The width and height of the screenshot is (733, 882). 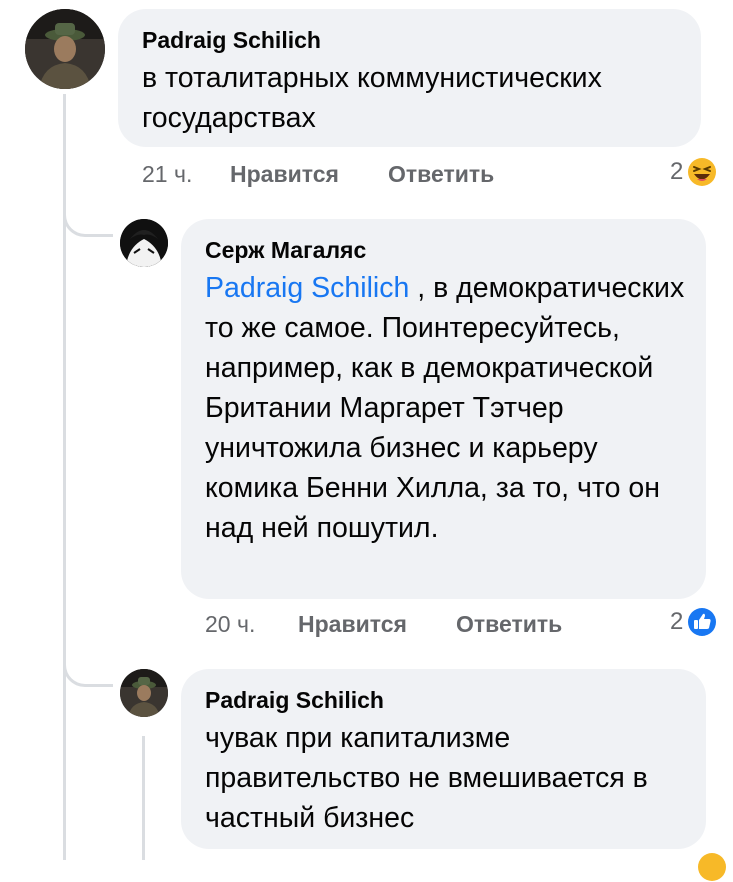 I want to click on comment-timestamp: 21 ч., so click(x=167, y=174).